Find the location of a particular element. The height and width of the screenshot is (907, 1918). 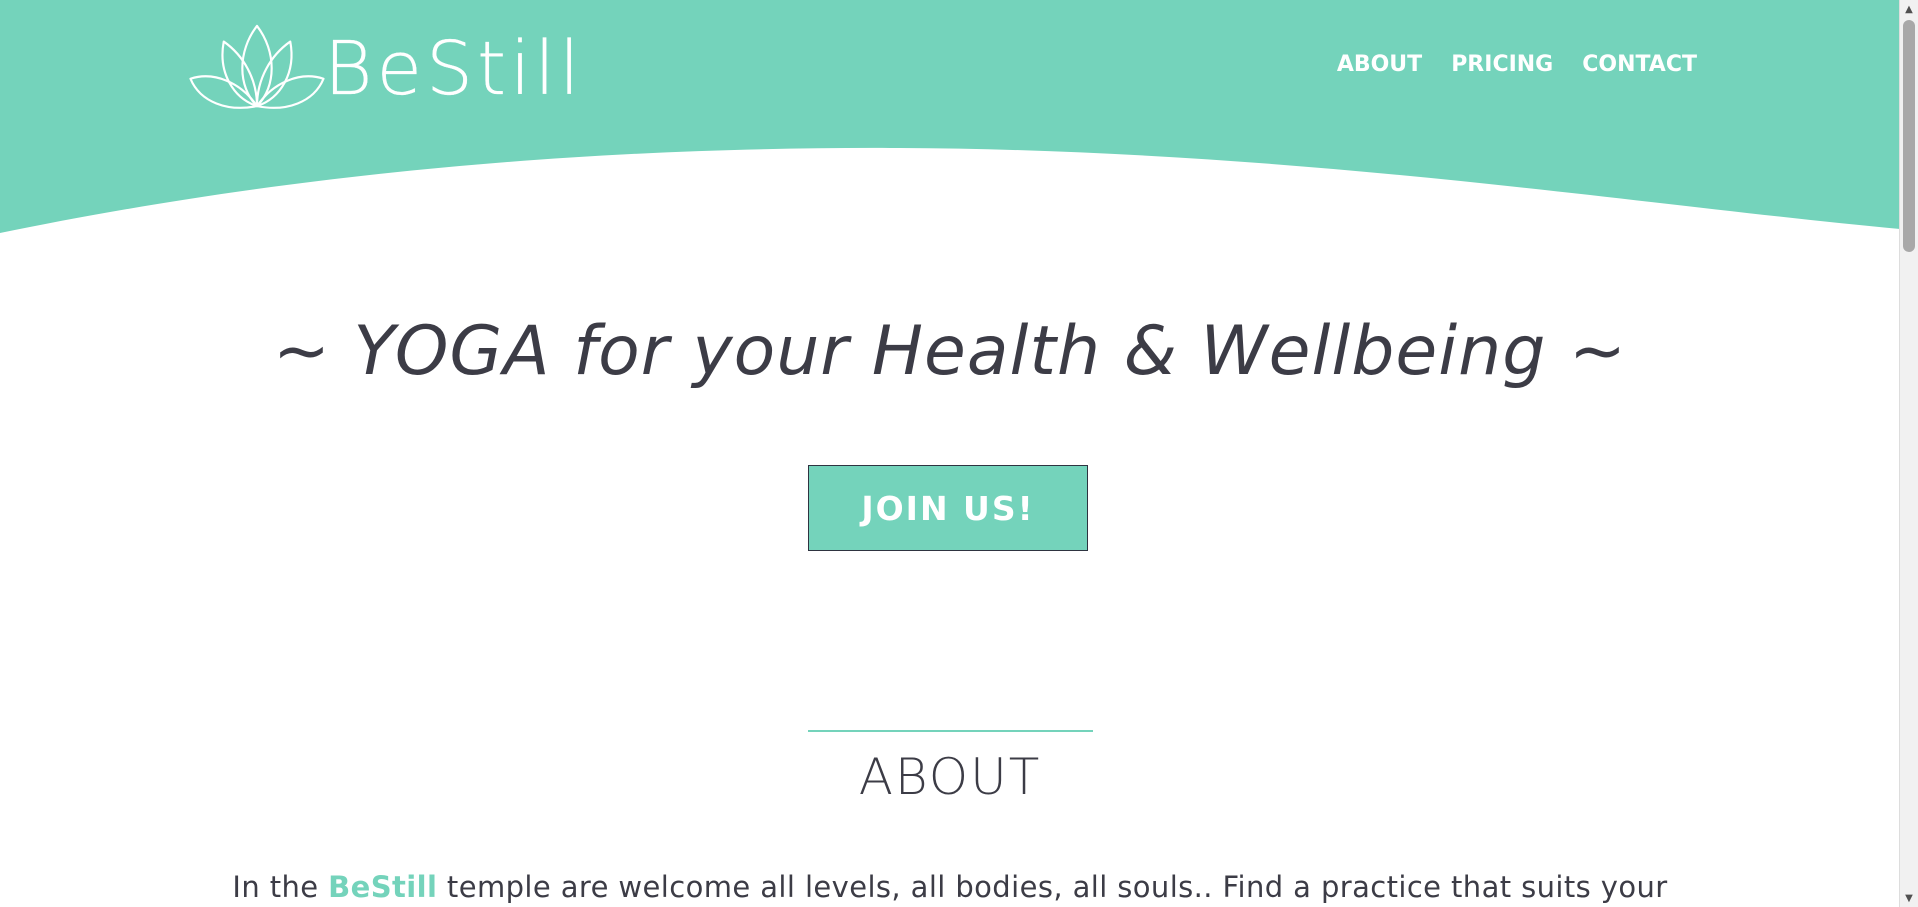

logo: BeStill is located at coordinates (386, 67).